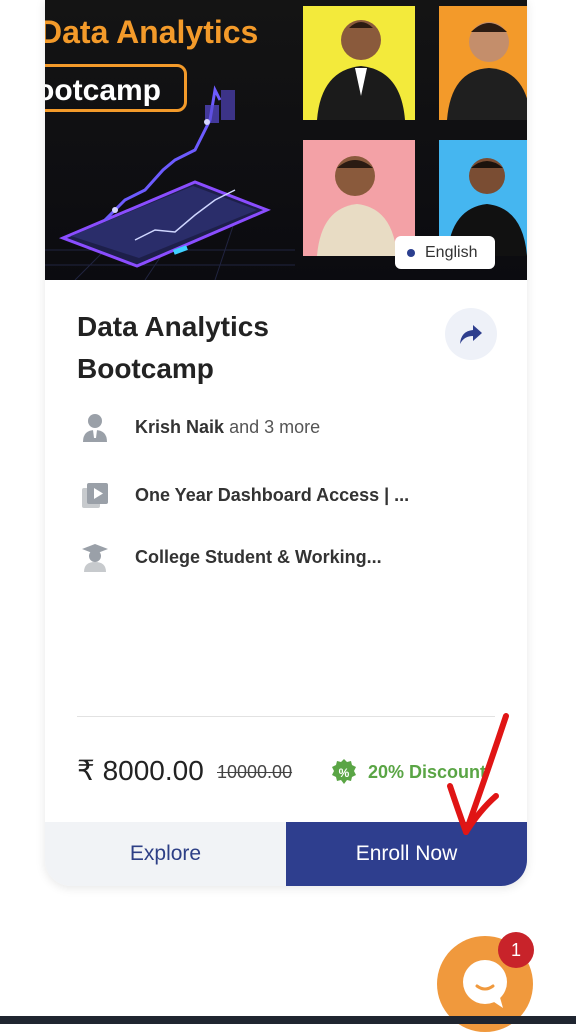  What do you see at coordinates (286, 716) in the screenshot?
I see `price-divider` at bounding box center [286, 716].